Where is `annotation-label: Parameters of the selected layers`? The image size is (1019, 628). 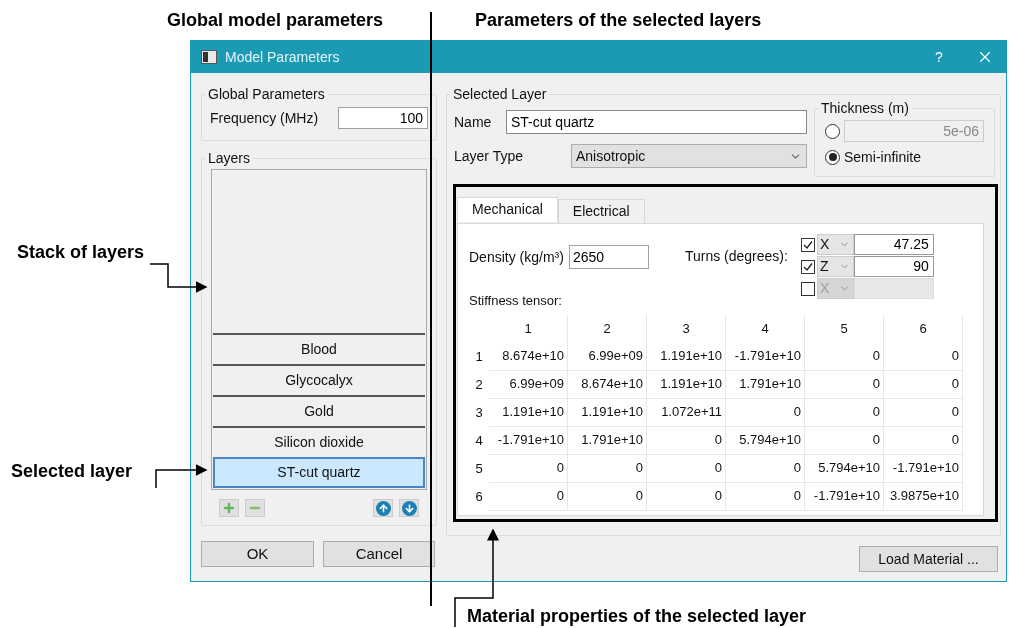 annotation-label: Parameters of the selected layers is located at coordinates (618, 20).